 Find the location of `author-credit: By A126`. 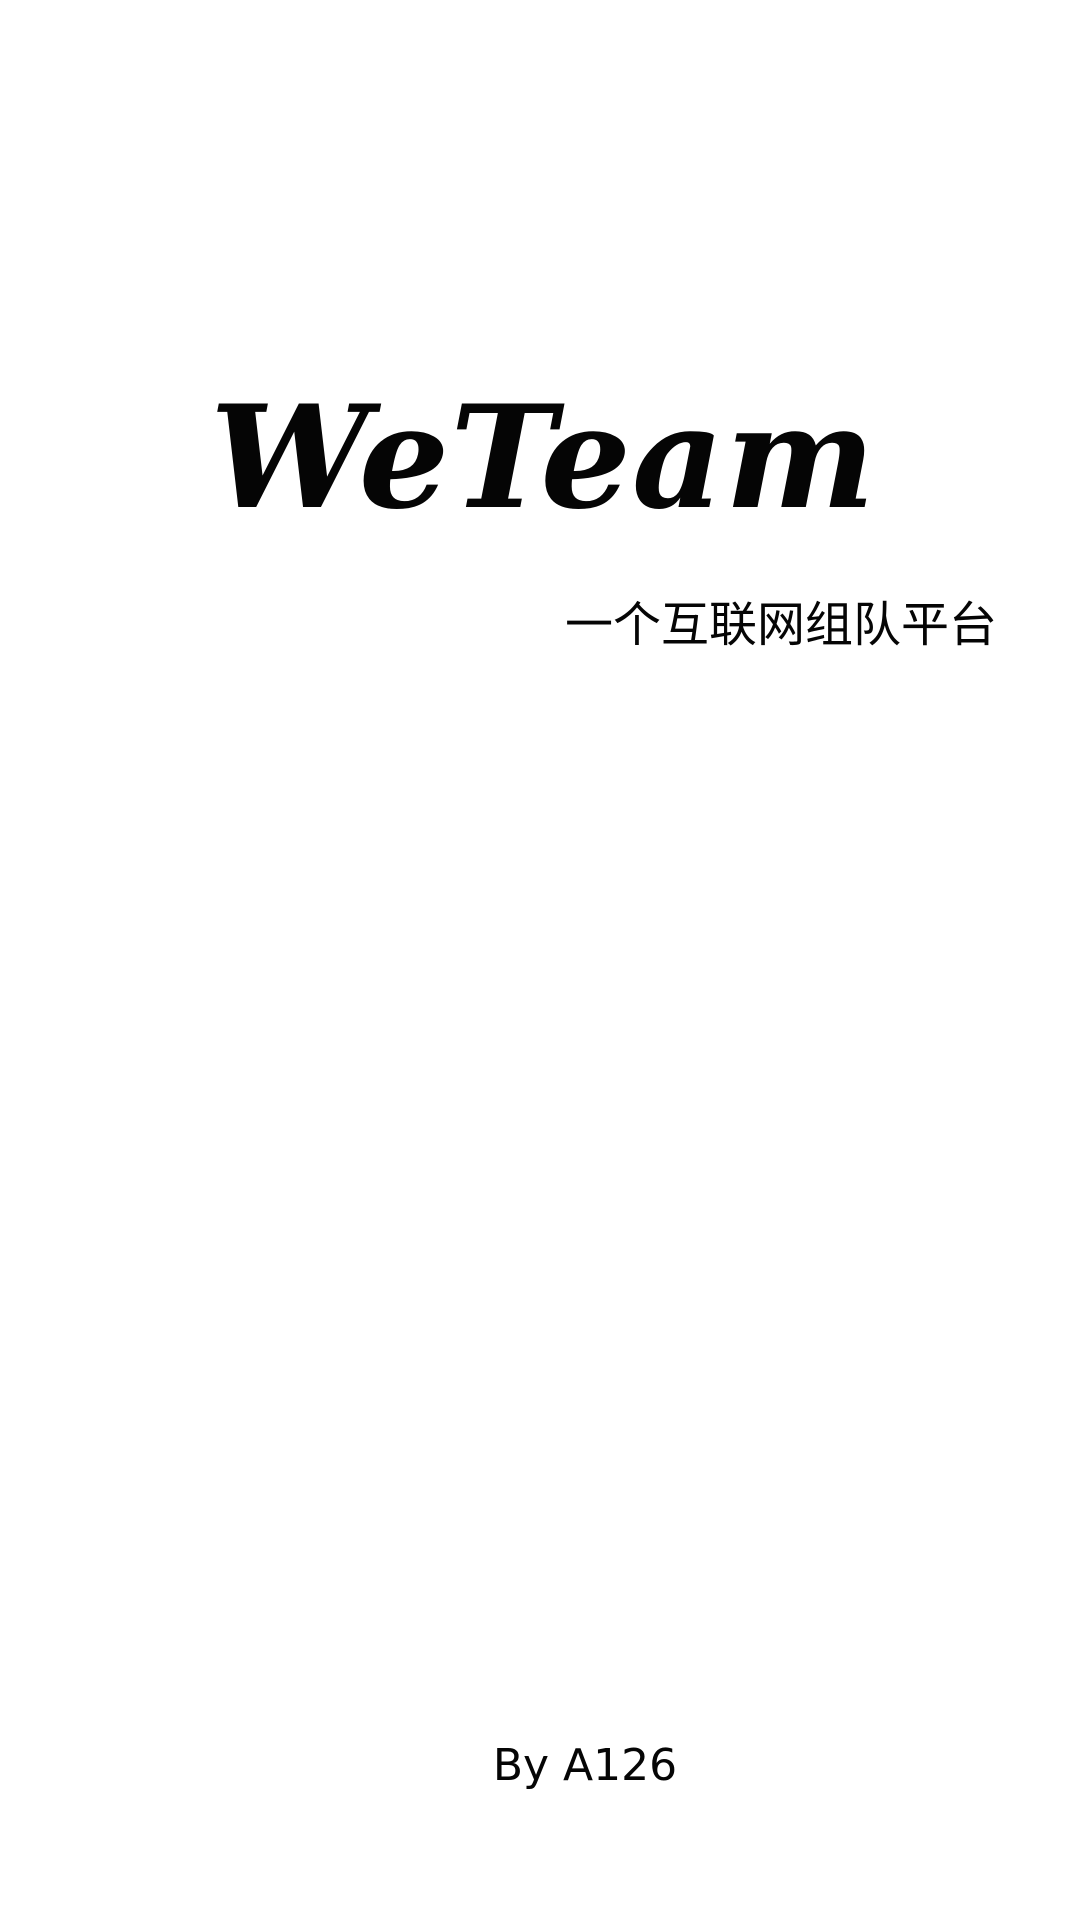

author-credit: By A126 is located at coordinates (585, 1765).